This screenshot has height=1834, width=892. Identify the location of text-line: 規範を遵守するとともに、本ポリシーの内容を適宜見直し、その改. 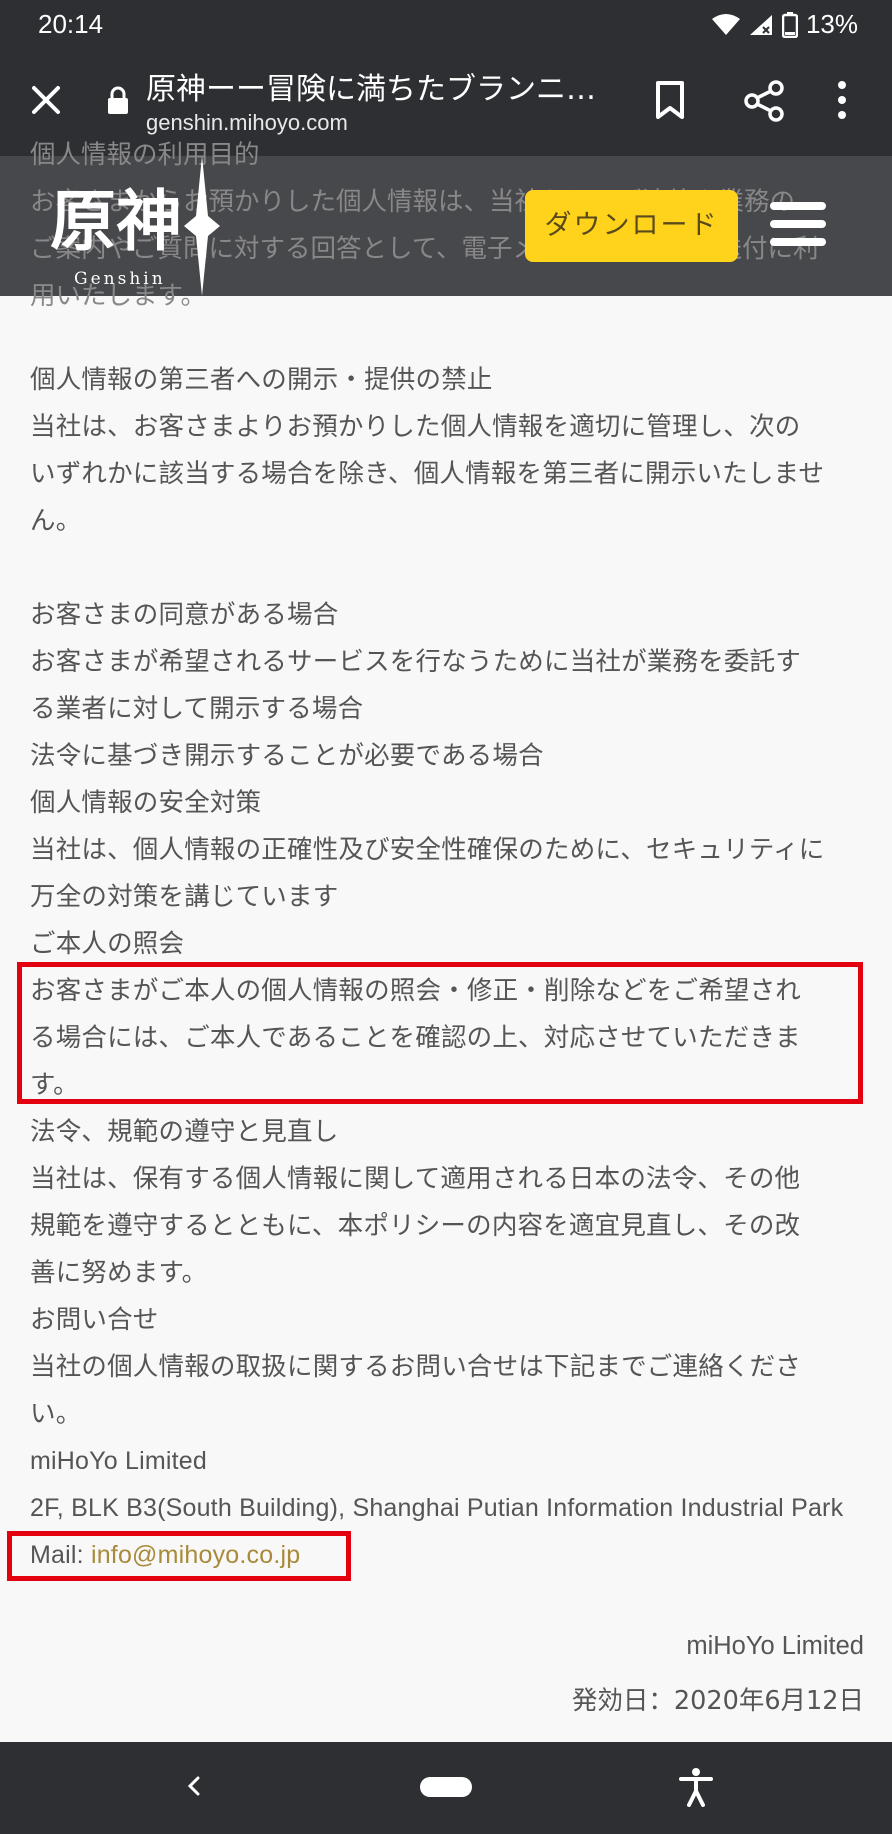
(415, 1226).